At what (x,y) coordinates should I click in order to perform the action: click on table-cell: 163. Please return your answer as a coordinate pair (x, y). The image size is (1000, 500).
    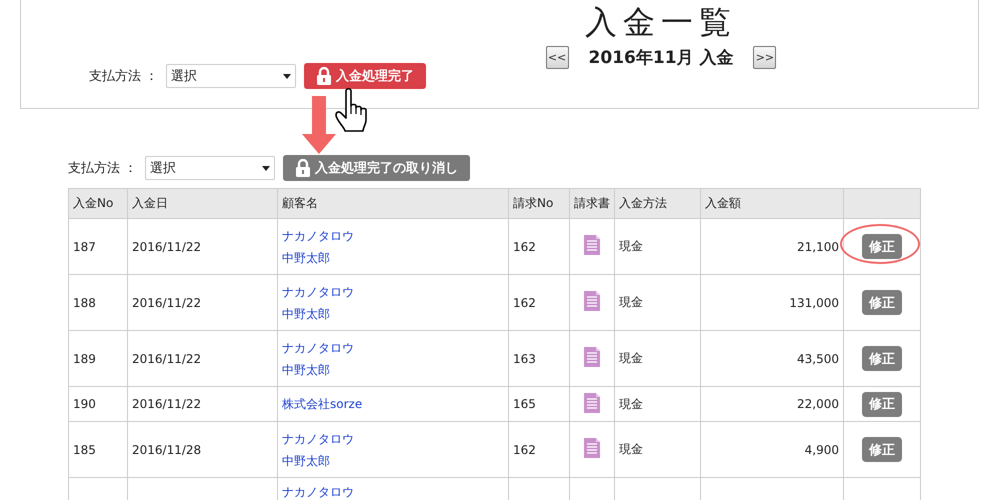
    Looking at the image, I should click on (539, 358).